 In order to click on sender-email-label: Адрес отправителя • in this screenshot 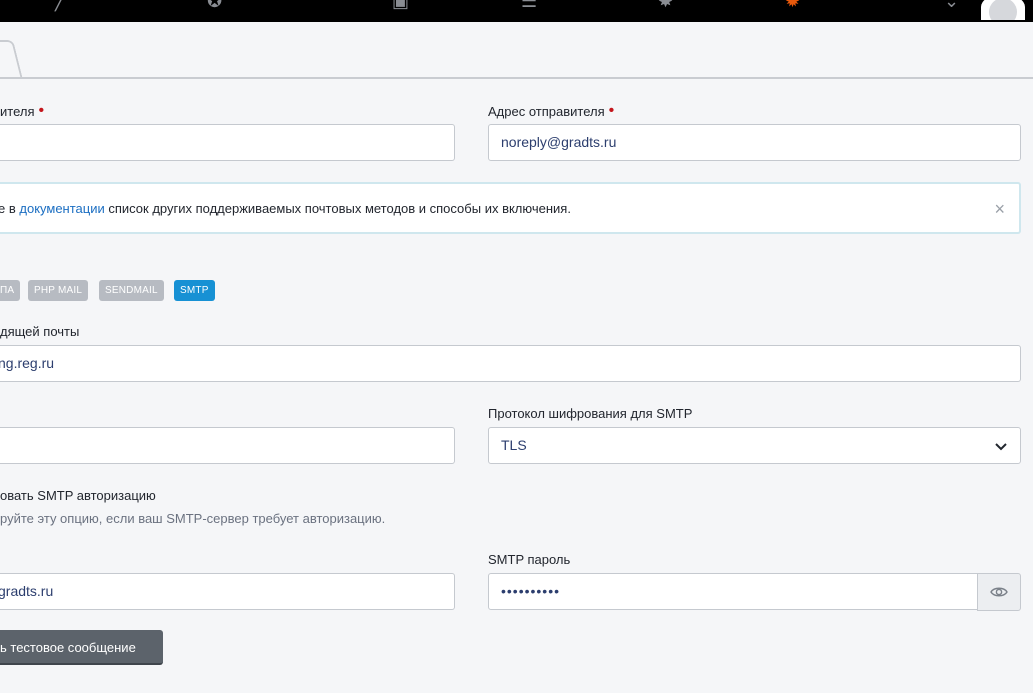, I will do `click(551, 111)`.